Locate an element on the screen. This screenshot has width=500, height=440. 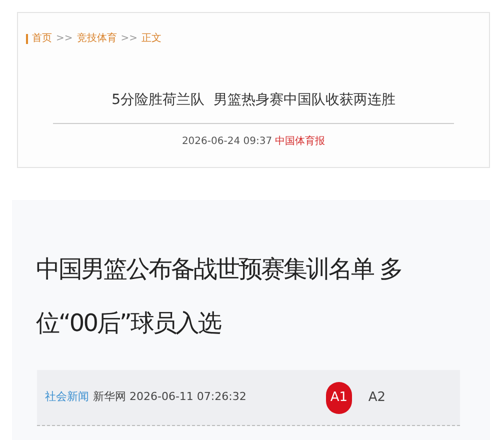
breadcrumb-link: 首页 is located at coordinates (42, 38).